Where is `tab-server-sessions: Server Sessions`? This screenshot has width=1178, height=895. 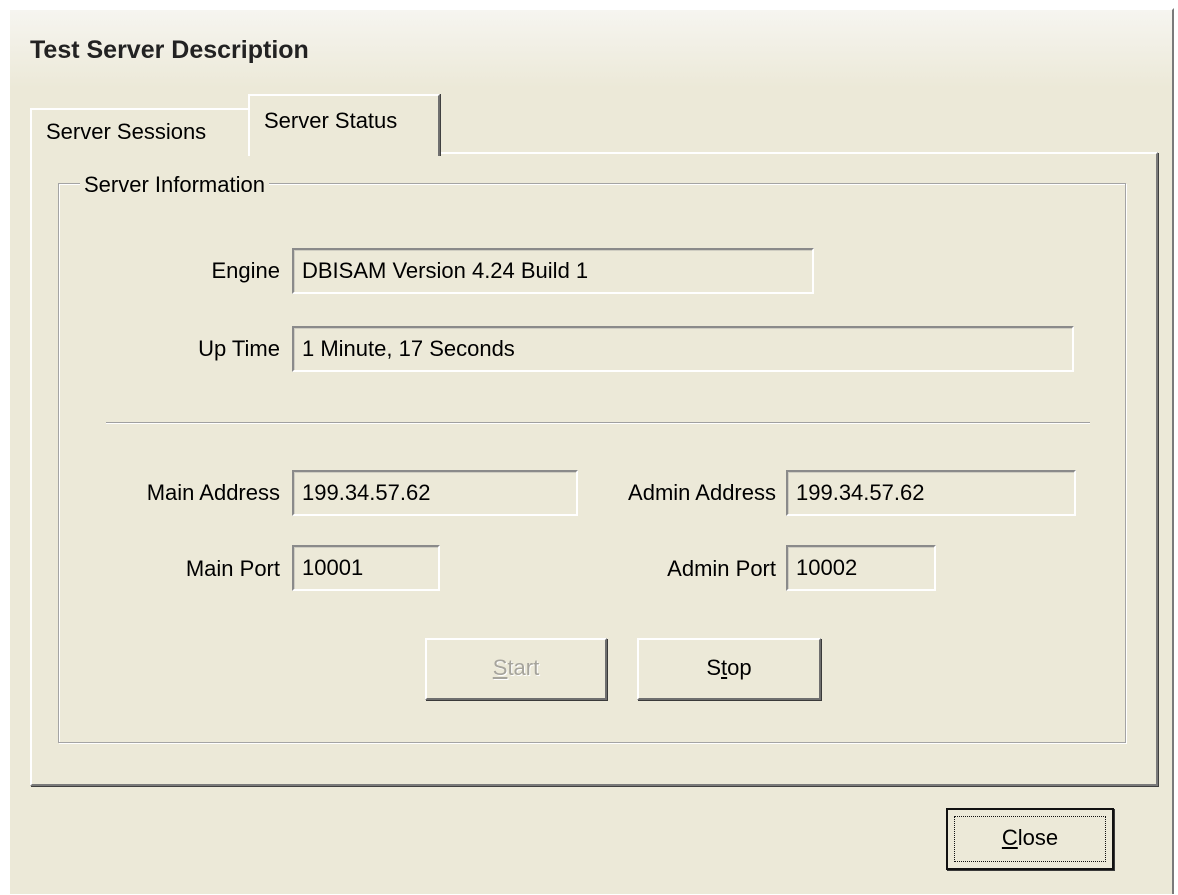
tab-server-sessions: Server Sessions is located at coordinates (140, 132).